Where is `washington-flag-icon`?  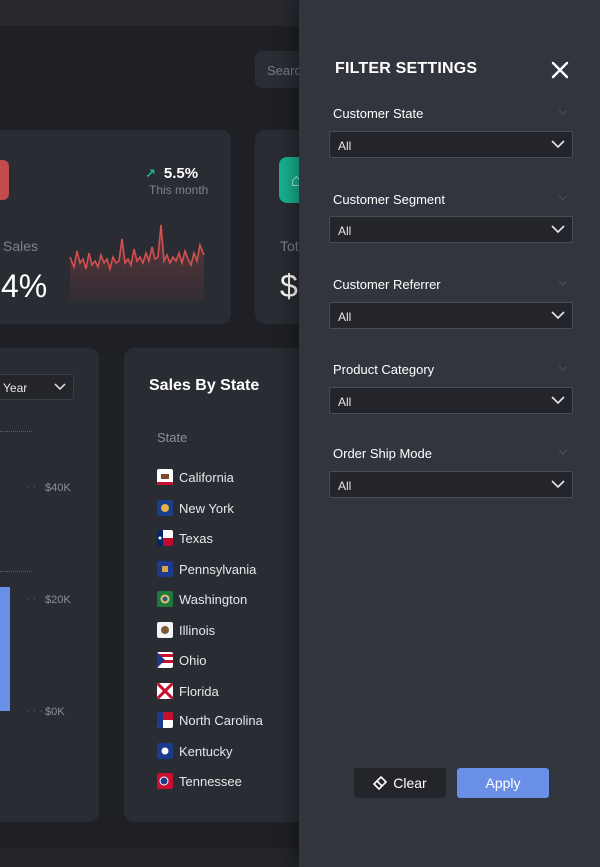
washington-flag-icon is located at coordinates (165, 599).